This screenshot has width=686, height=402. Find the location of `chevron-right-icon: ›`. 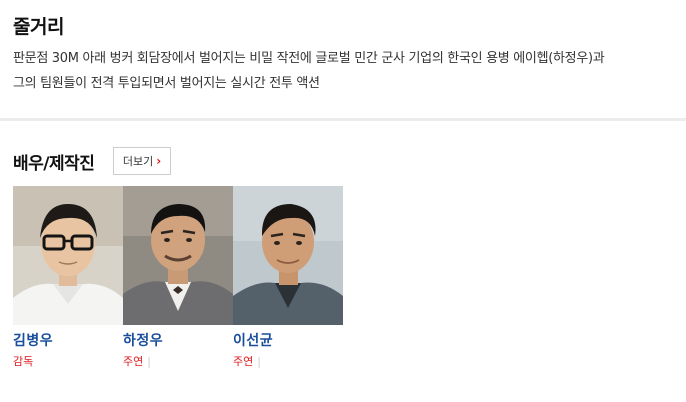

chevron-right-icon: › is located at coordinates (159, 161).